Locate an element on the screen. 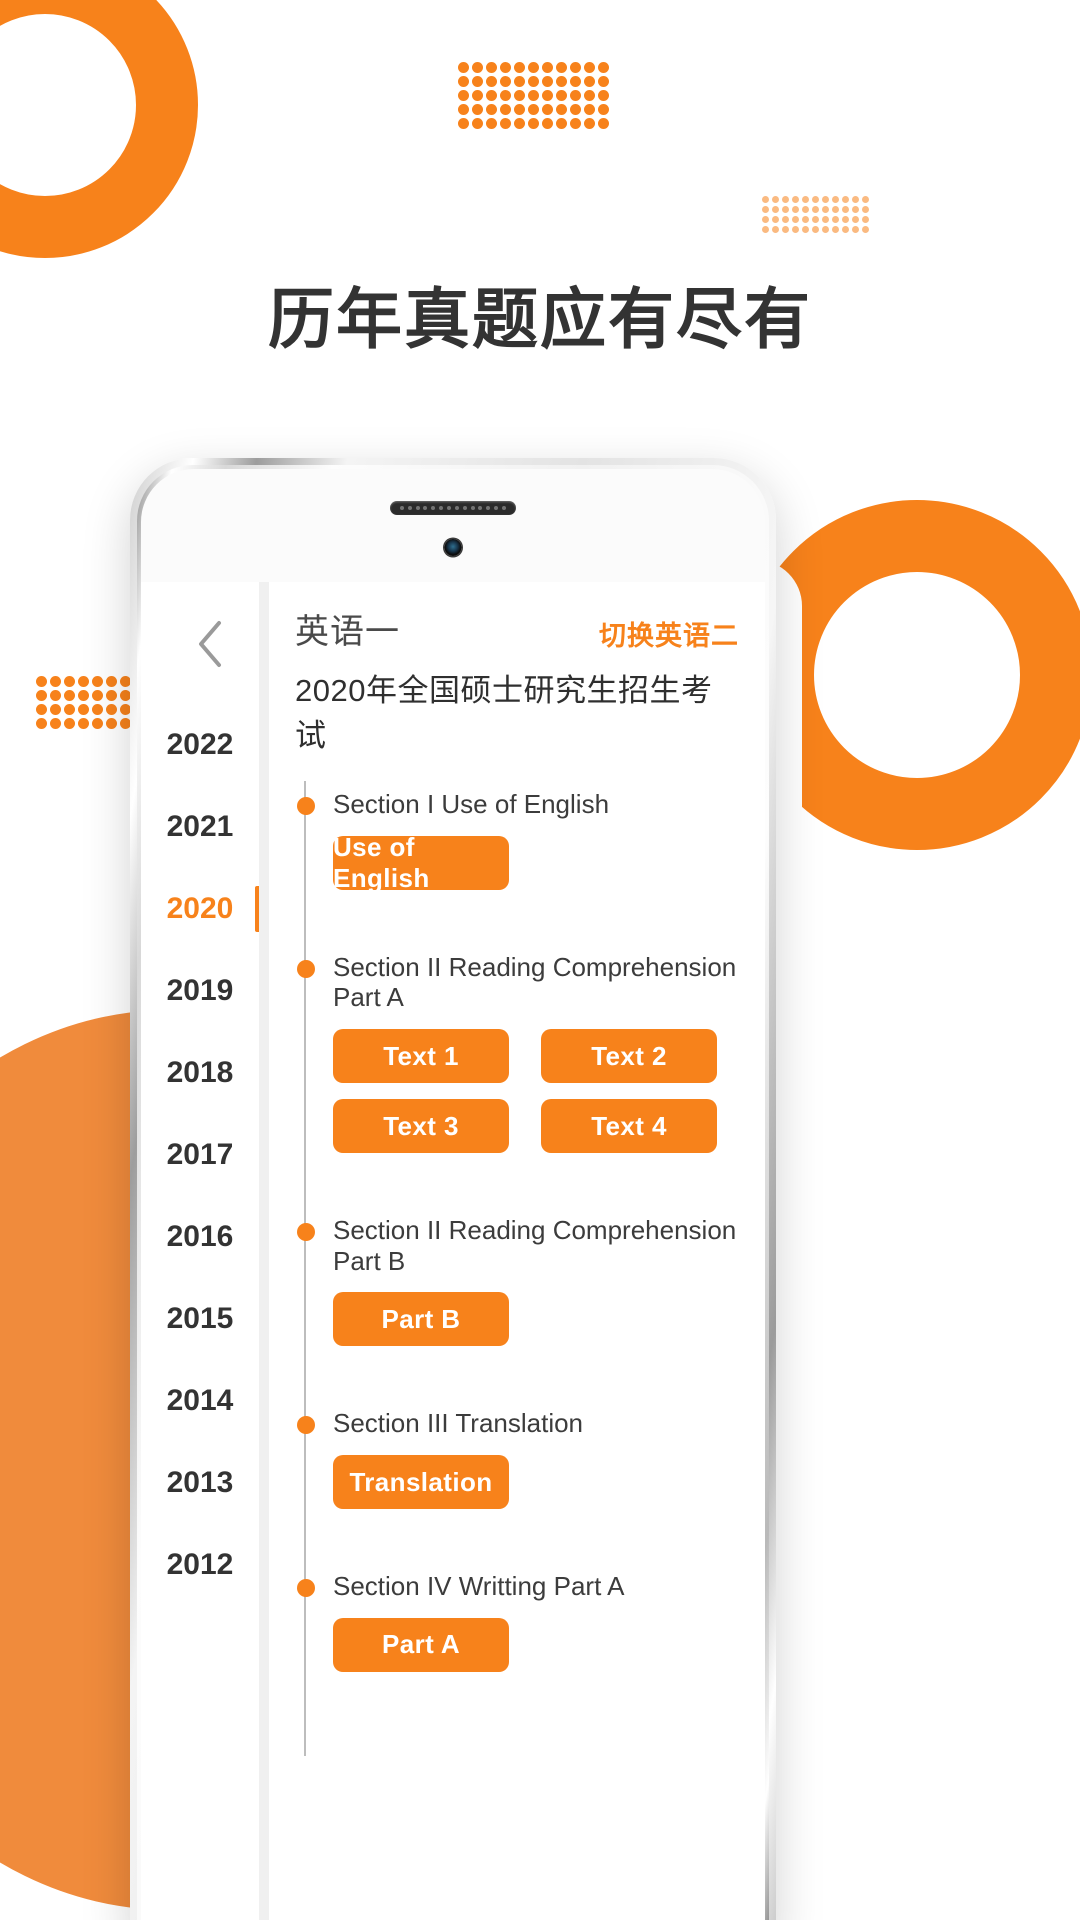 The width and height of the screenshot is (1080, 1920). earpiece-speaker-icon is located at coordinates (453, 508).